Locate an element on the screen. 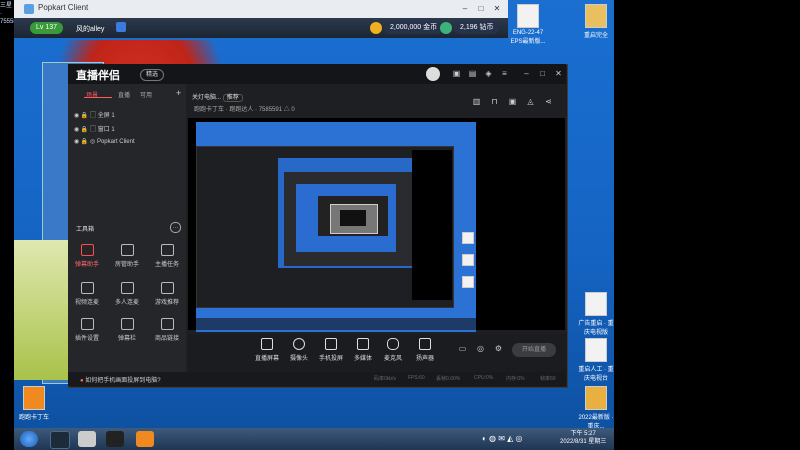  screen-capture-button: 直播屏幕 is located at coordinates (267, 350).